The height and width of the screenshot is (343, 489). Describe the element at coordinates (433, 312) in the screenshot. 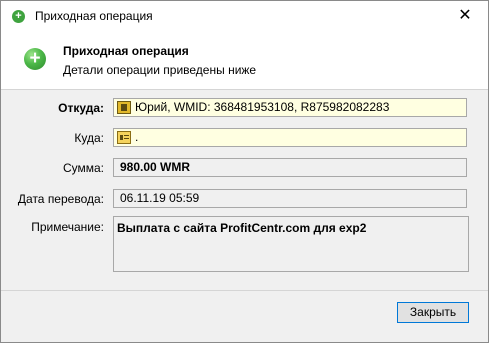

I see `close-button: Закрыть` at that location.